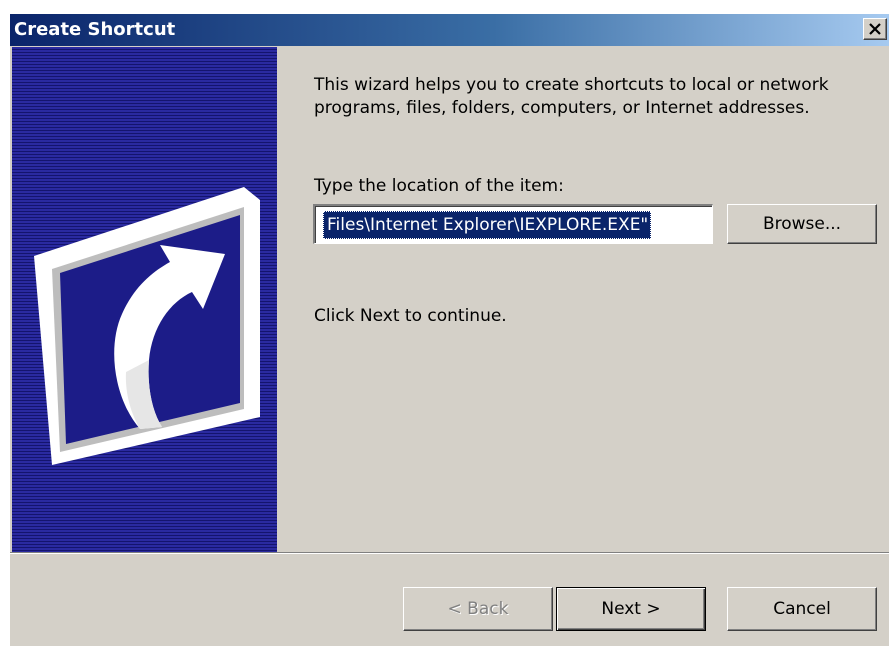  I want to click on title-bar: Create Shortcut, so click(449, 30).